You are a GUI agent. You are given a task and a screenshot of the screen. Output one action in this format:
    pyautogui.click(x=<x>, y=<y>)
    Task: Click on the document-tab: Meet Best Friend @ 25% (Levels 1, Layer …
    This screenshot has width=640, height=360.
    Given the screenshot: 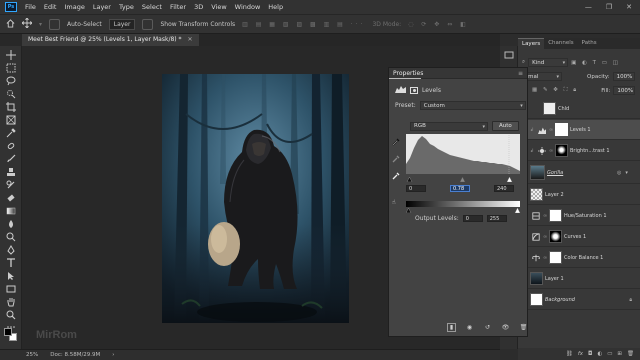 What is the action you would take?
    pyautogui.click(x=110, y=40)
    